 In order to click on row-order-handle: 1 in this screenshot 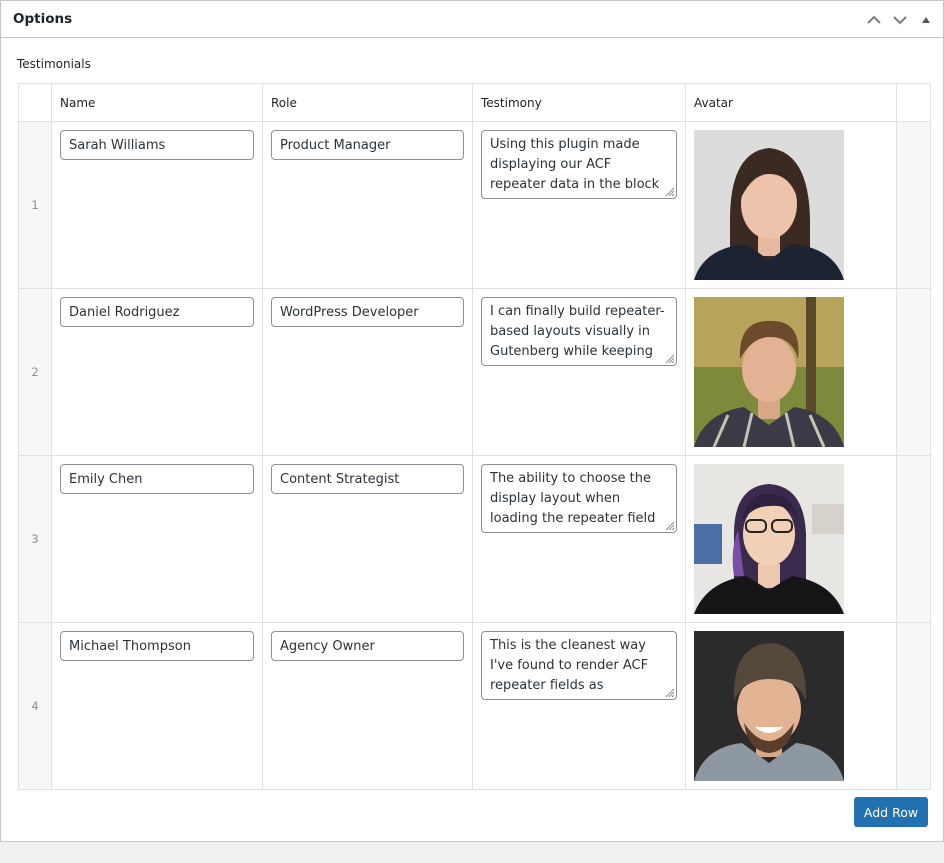, I will do `click(35, 205)`.